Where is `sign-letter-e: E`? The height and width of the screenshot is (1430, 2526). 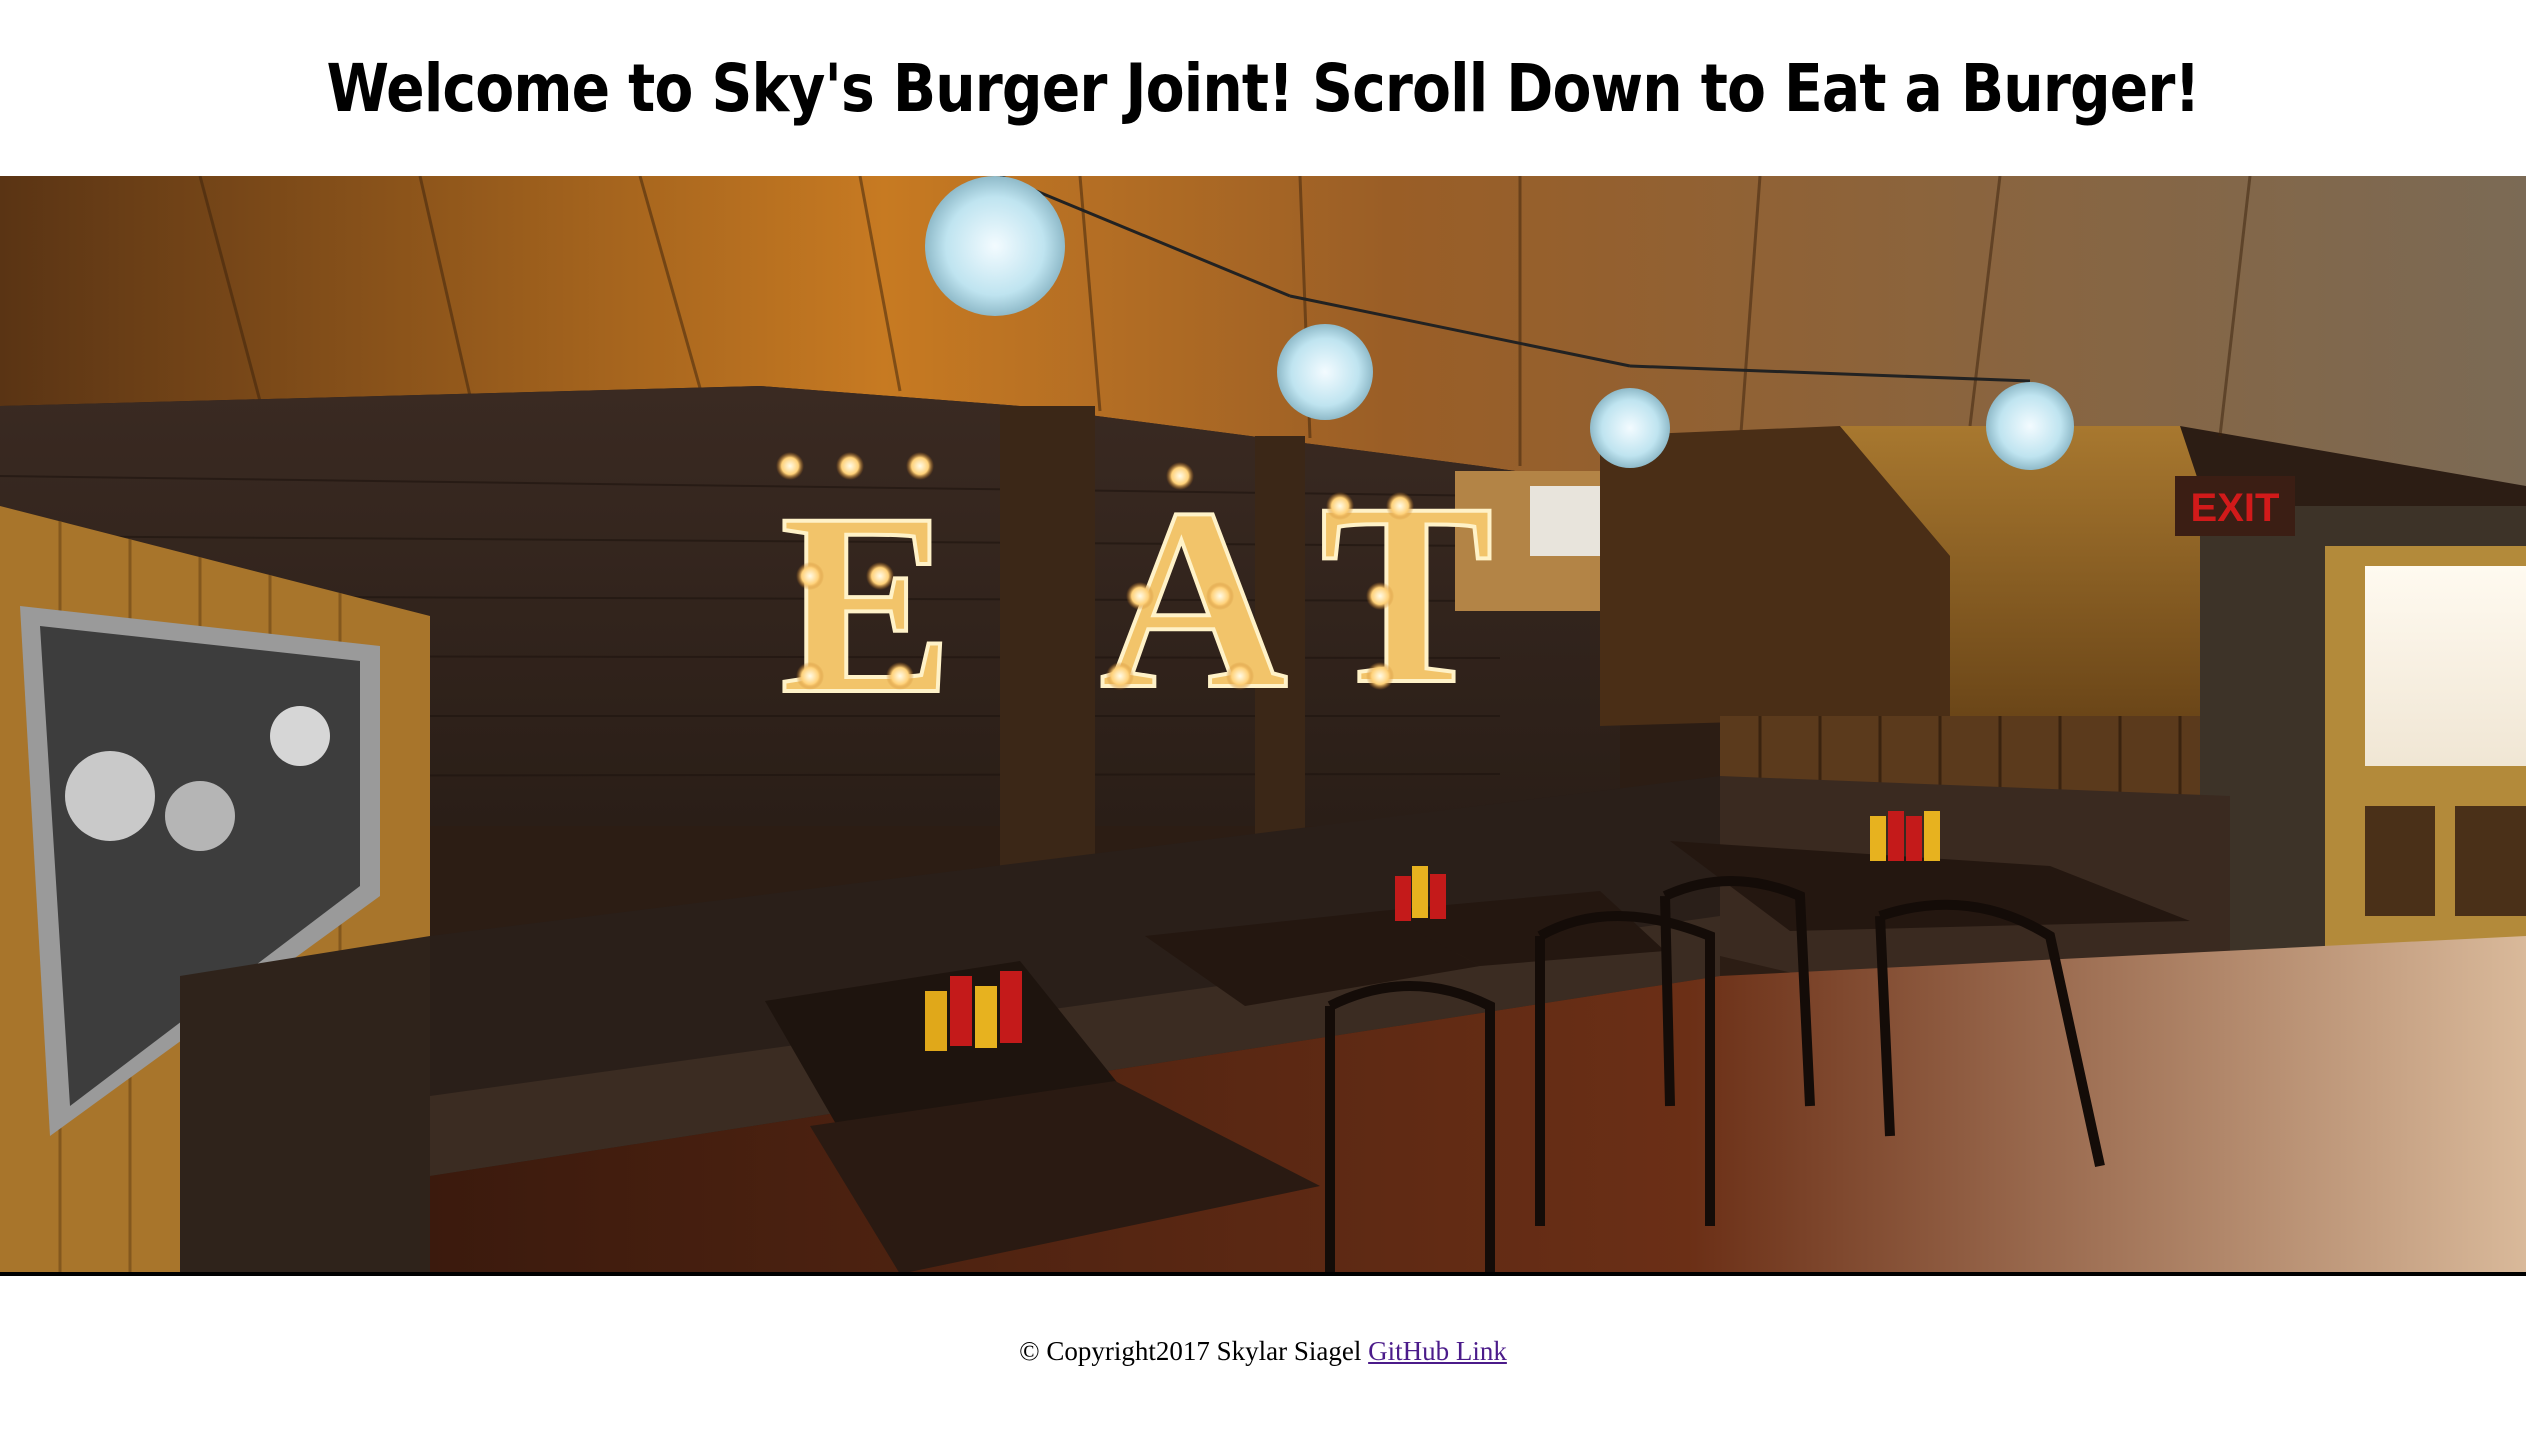 sign-letter-e: E is located at coordinates (866, 604).